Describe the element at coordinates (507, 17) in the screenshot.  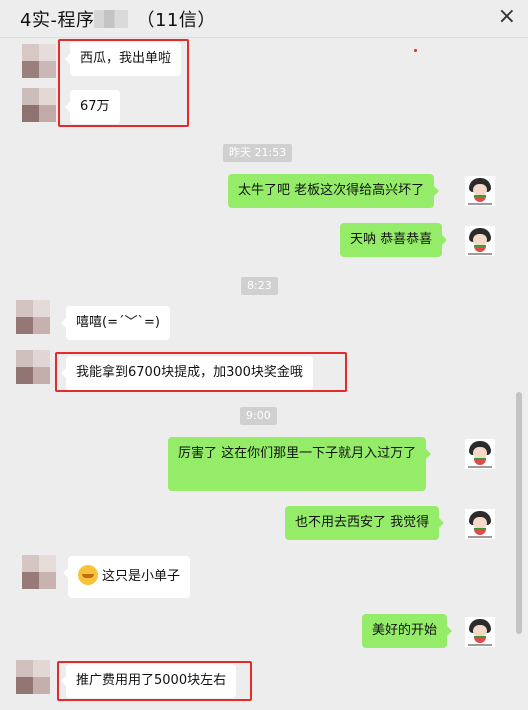
I see `close-icon: ×` at that location.